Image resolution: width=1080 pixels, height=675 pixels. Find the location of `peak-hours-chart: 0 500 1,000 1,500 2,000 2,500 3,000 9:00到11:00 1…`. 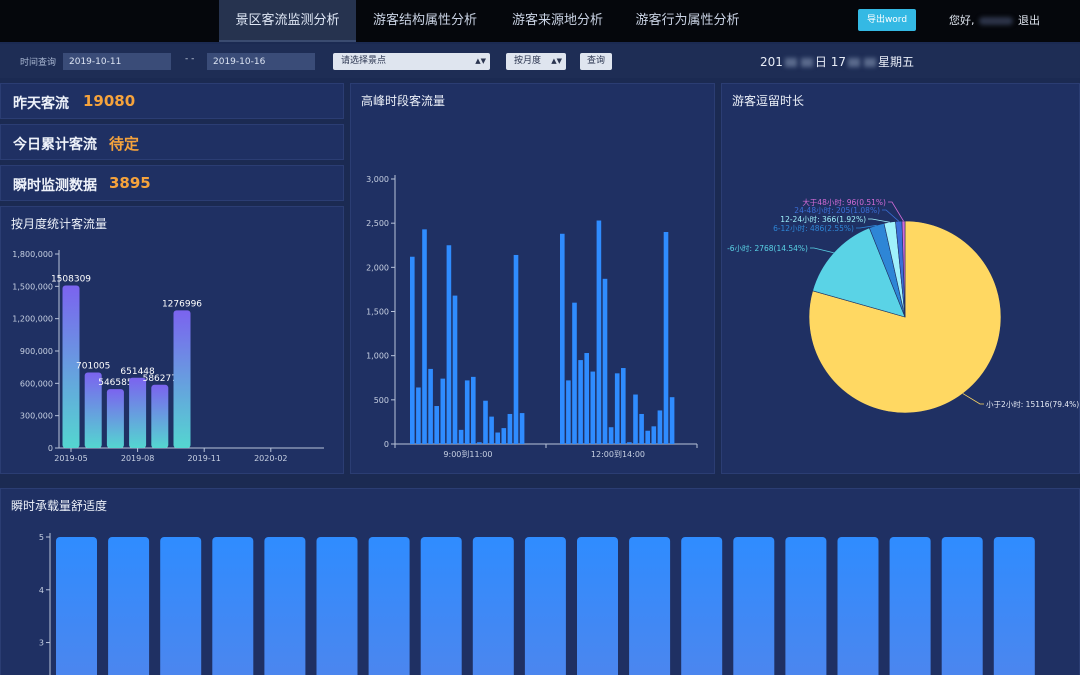

peak-hours-chart: 0 500 1,000 1,500 2,000 2,500 3,000 9:00到11:00 1… is located at coordinates (532, 317).